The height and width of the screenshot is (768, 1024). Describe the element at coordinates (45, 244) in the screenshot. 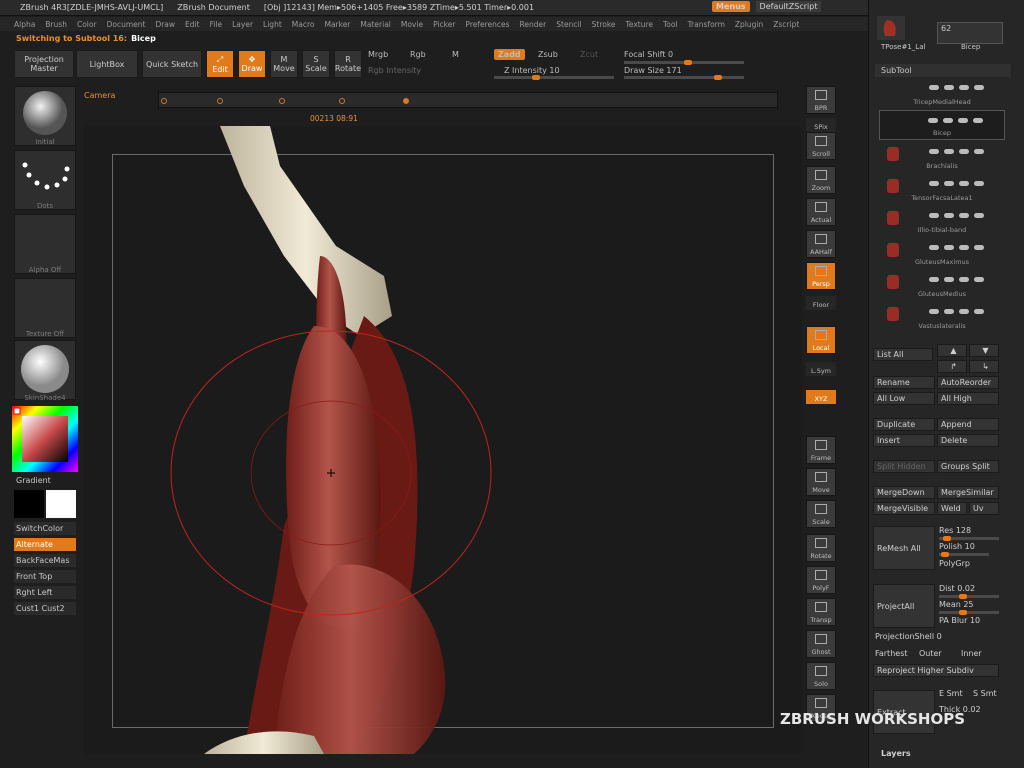

I see `alpha-thumbnail` at that location.